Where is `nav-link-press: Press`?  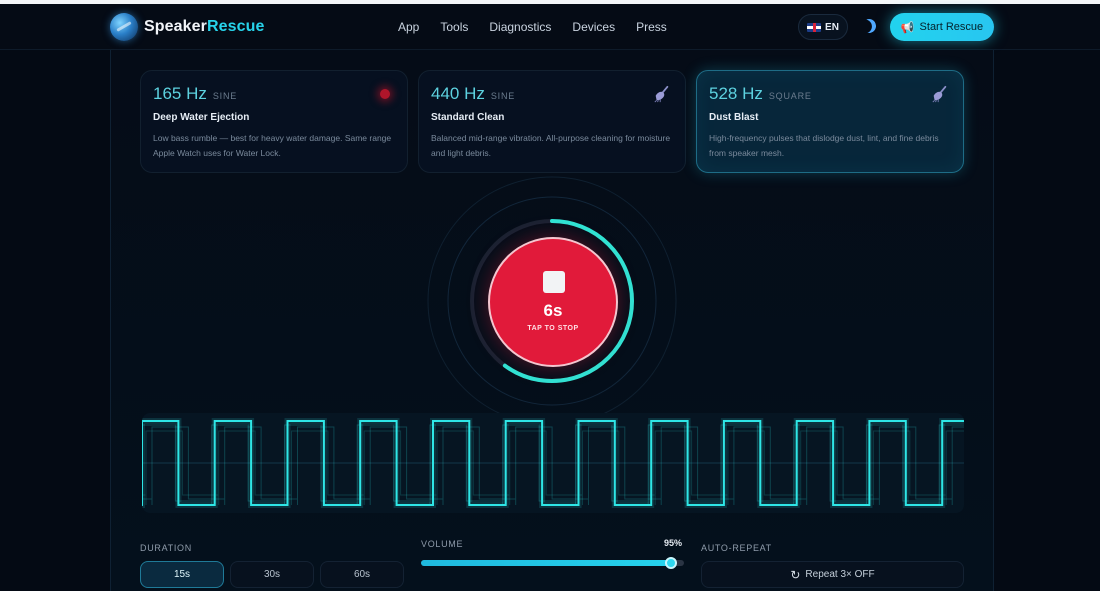 nav-link-press: Press is located at coordinates (651, 27).